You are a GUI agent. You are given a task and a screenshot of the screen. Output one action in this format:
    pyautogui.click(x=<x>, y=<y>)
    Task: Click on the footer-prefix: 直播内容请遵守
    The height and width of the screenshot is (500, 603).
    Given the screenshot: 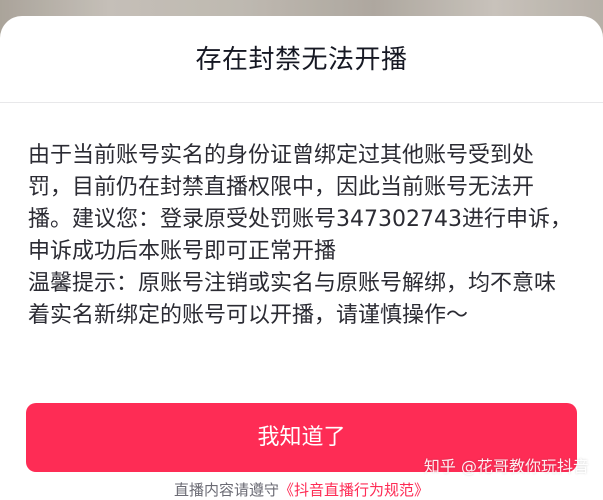 What is the action you would take?
    pyautogui.click(x=226, y=490)
    